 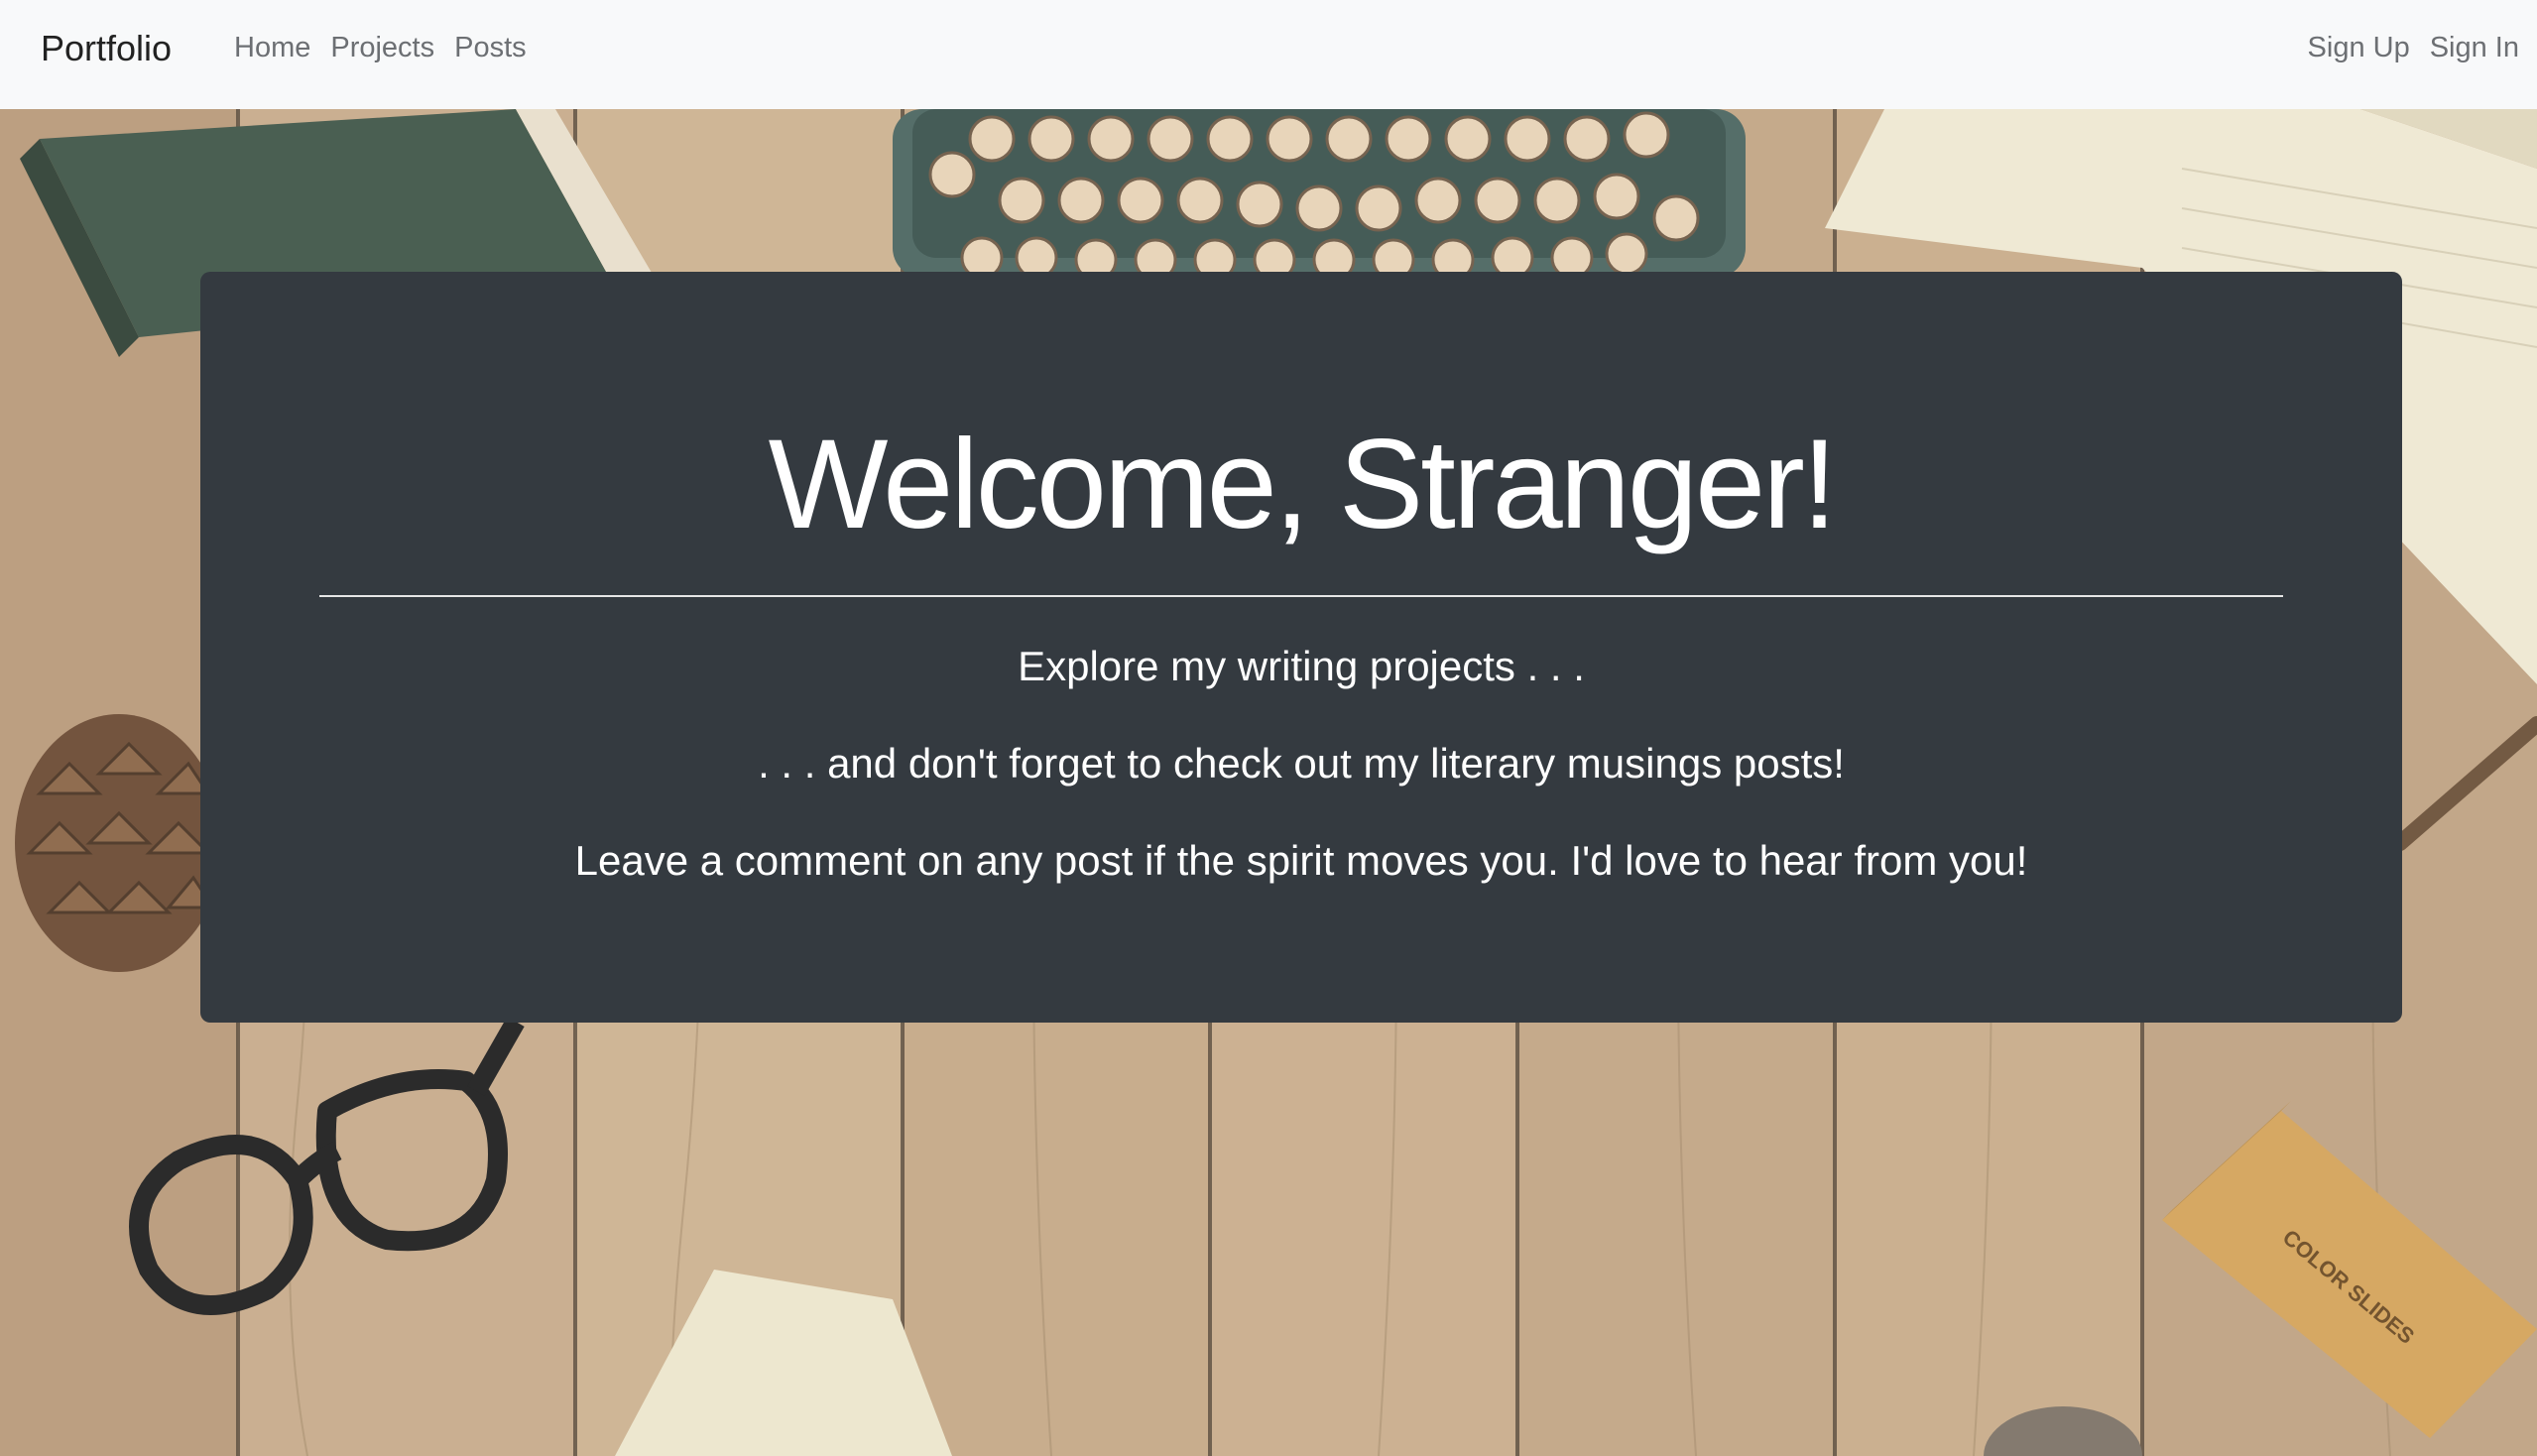 What do you see at coordinates (2474, 47) in the screenshot?
I see `sign-in-link: Sign In` at bounding box center [2474, 47].